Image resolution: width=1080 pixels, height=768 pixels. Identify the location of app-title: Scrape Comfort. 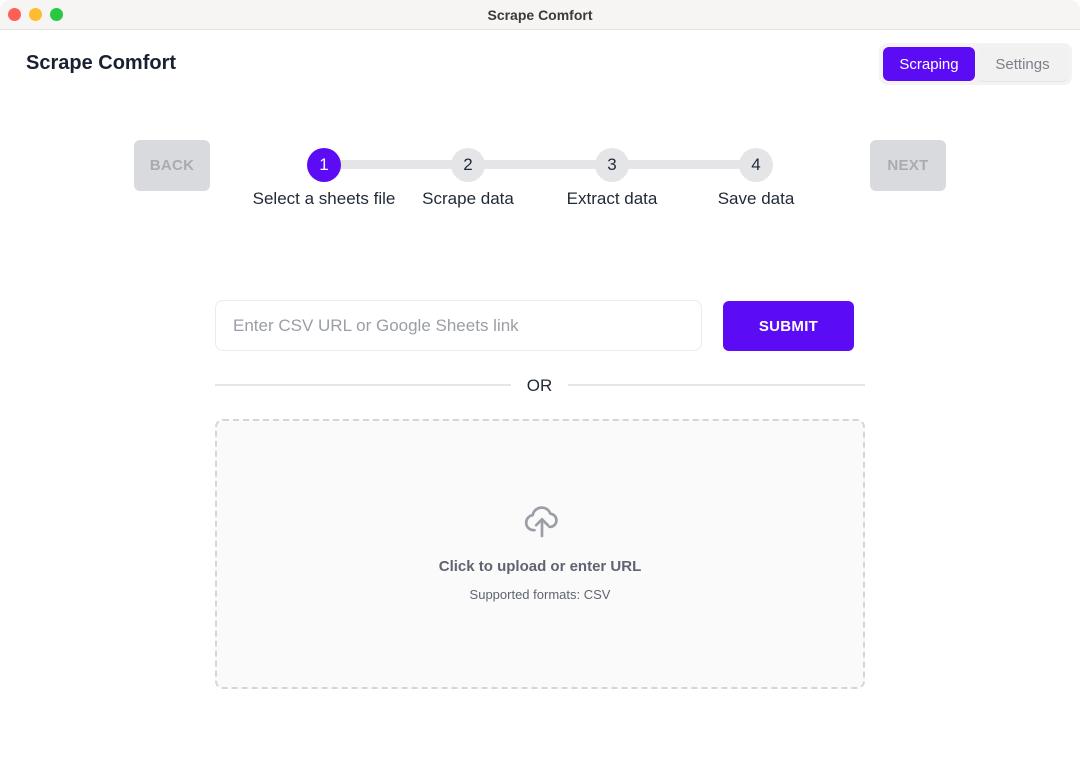
(101, 63).